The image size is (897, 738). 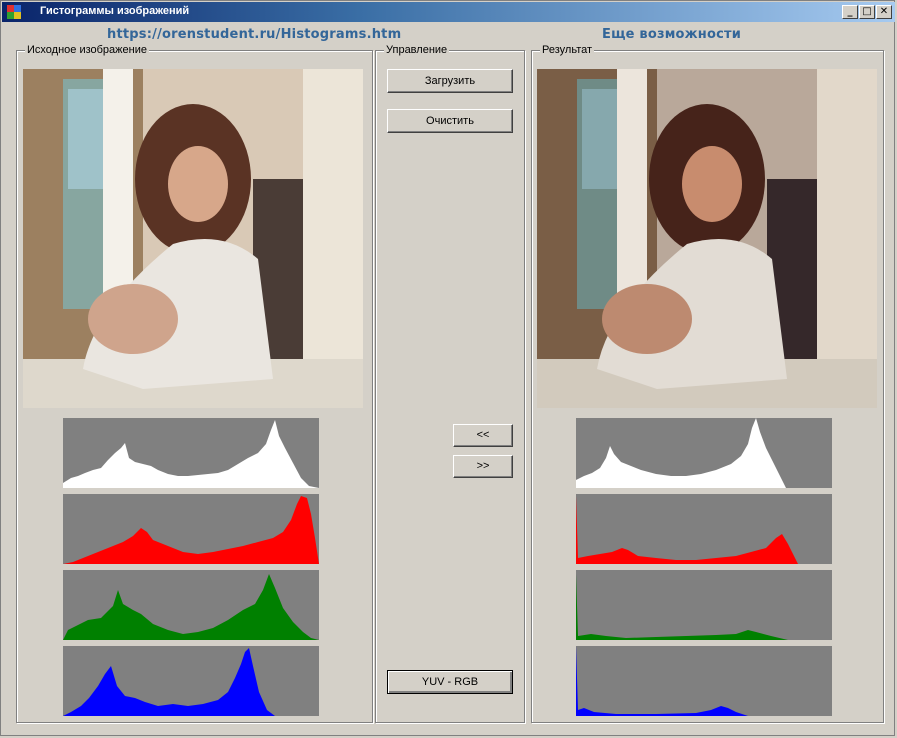 I want to click on result-green-histogram, so click(x=704, y=605).